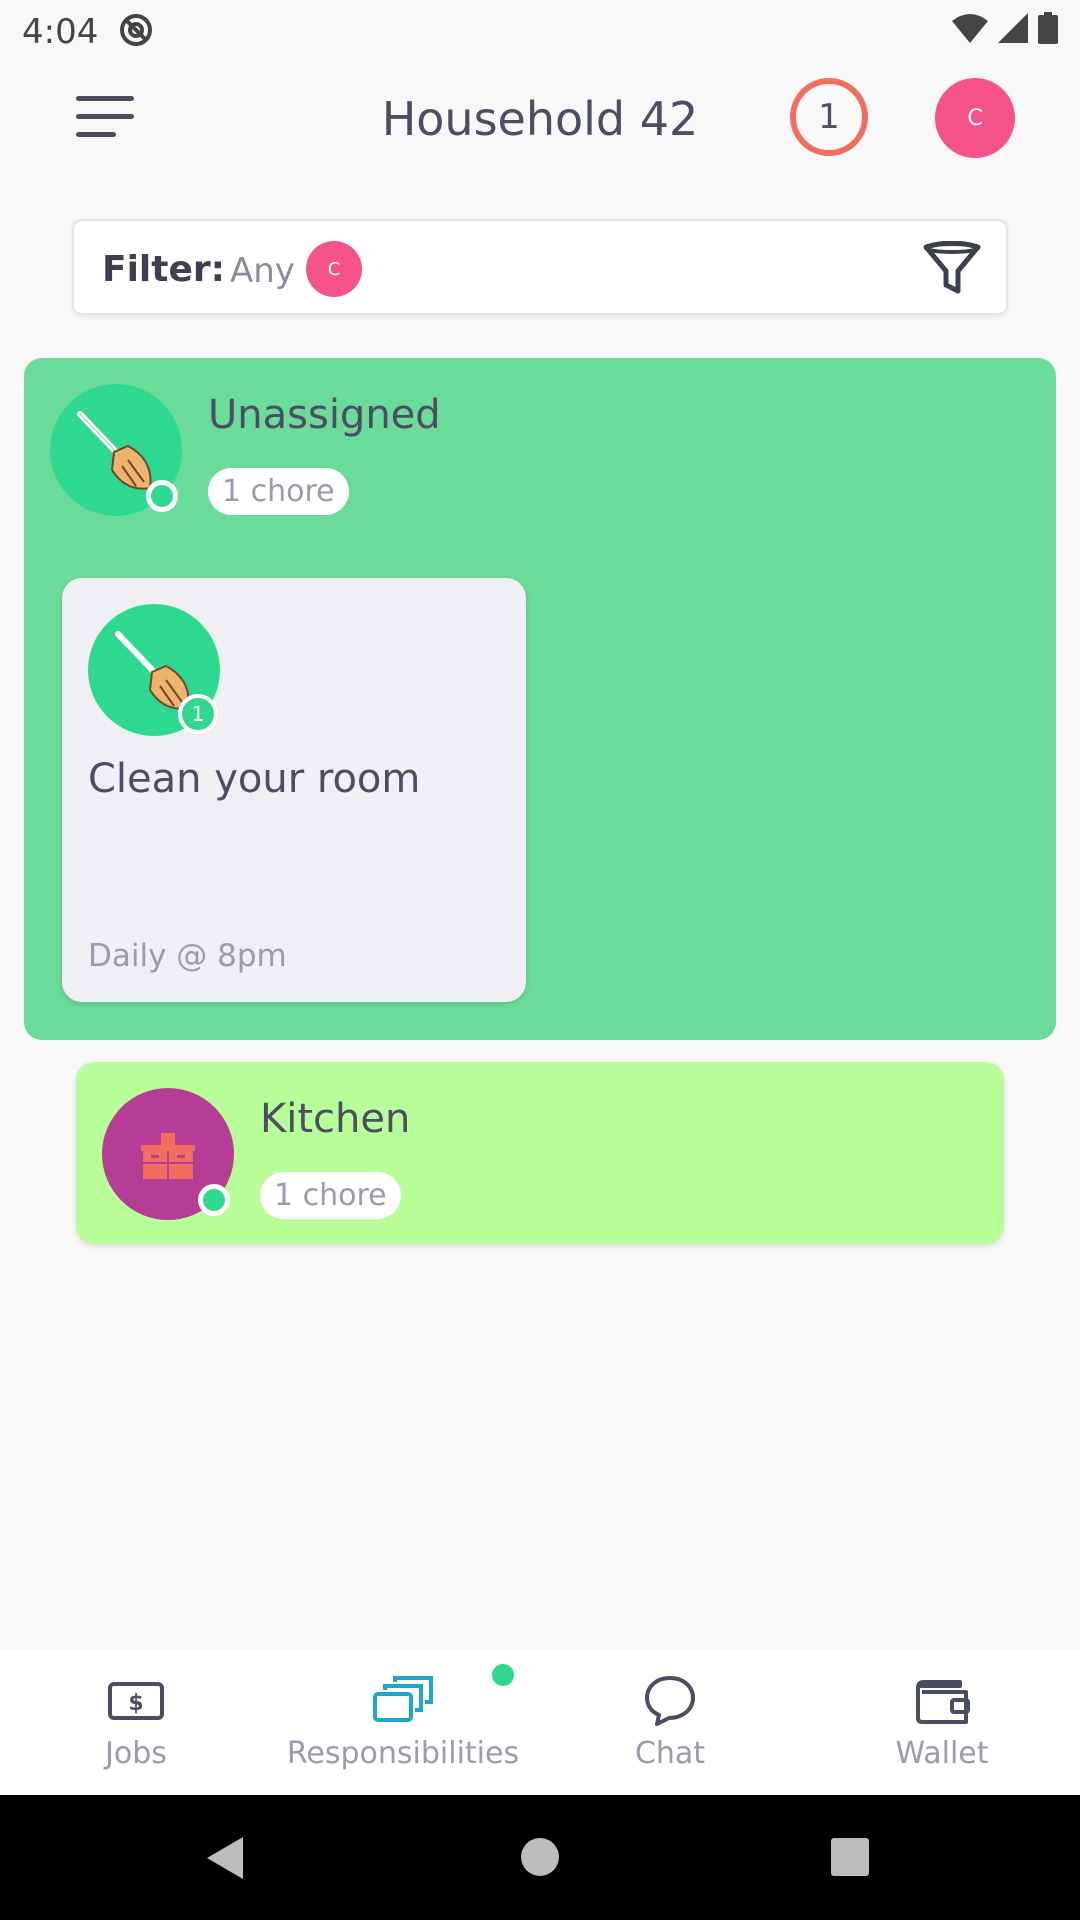  What do you see at coordinates (540, 1153) in the screenshot?
I see `group-kitchen: Kitchen 1 chore` at bounding box center [540, 1153].